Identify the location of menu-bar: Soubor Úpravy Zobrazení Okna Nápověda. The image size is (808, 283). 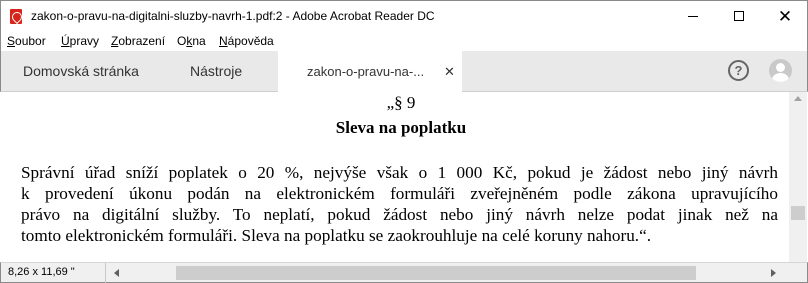
(404, 41).